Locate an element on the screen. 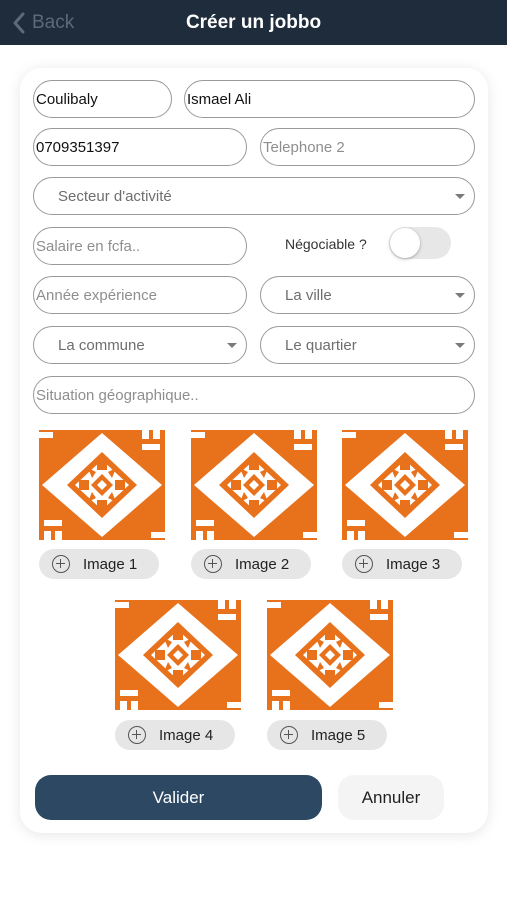 This screenshot has width=507, height=900. telephone2-field is located at coordinates (367, 147).